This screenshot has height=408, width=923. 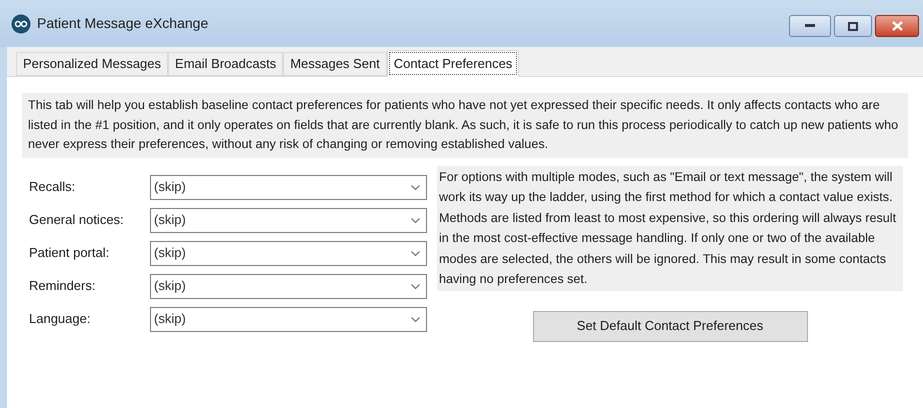 I want to click on close-icon, so click(x=897, y=26).